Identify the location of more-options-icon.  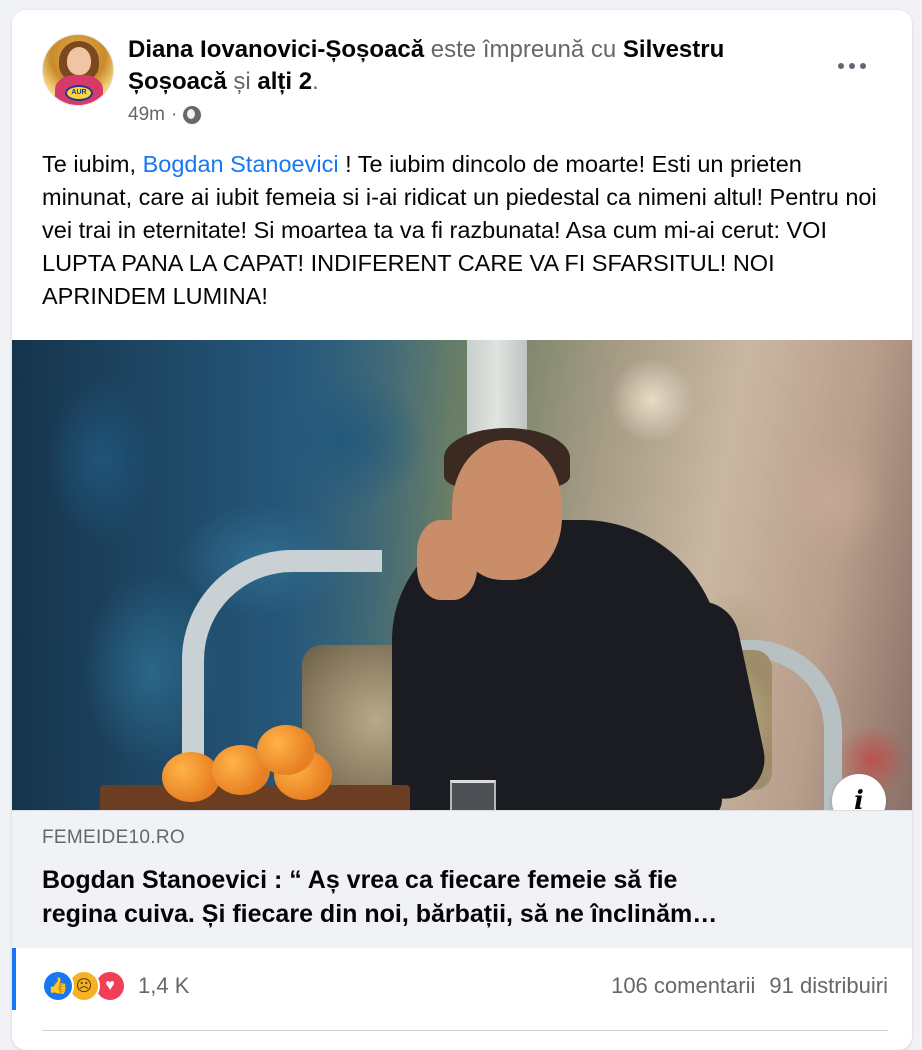
(852, 66).